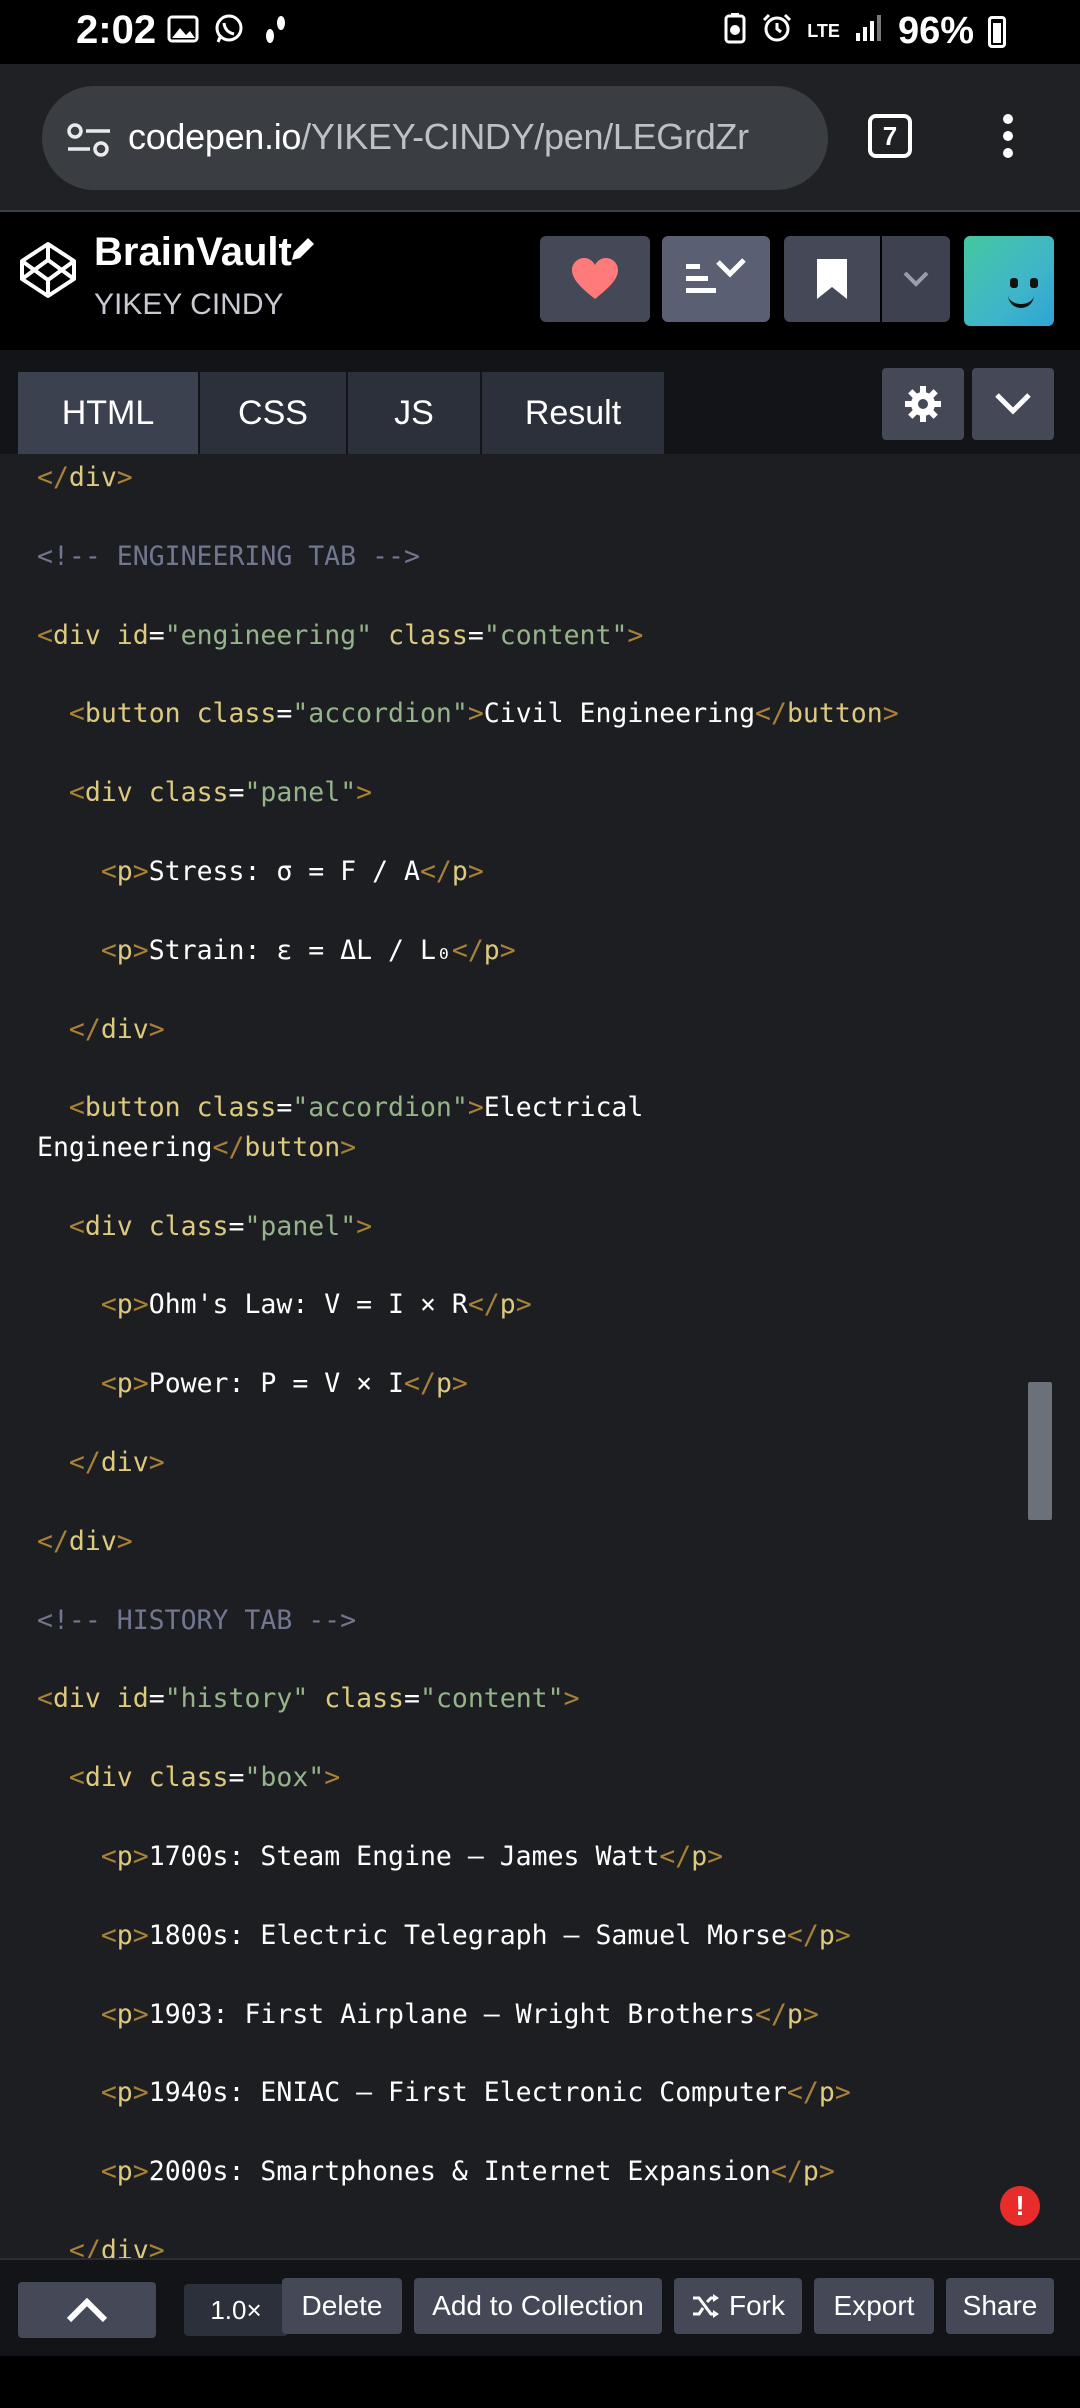  I want to click on code-line: <!-- ENGINEERING TAB -->, so click(228, 556).